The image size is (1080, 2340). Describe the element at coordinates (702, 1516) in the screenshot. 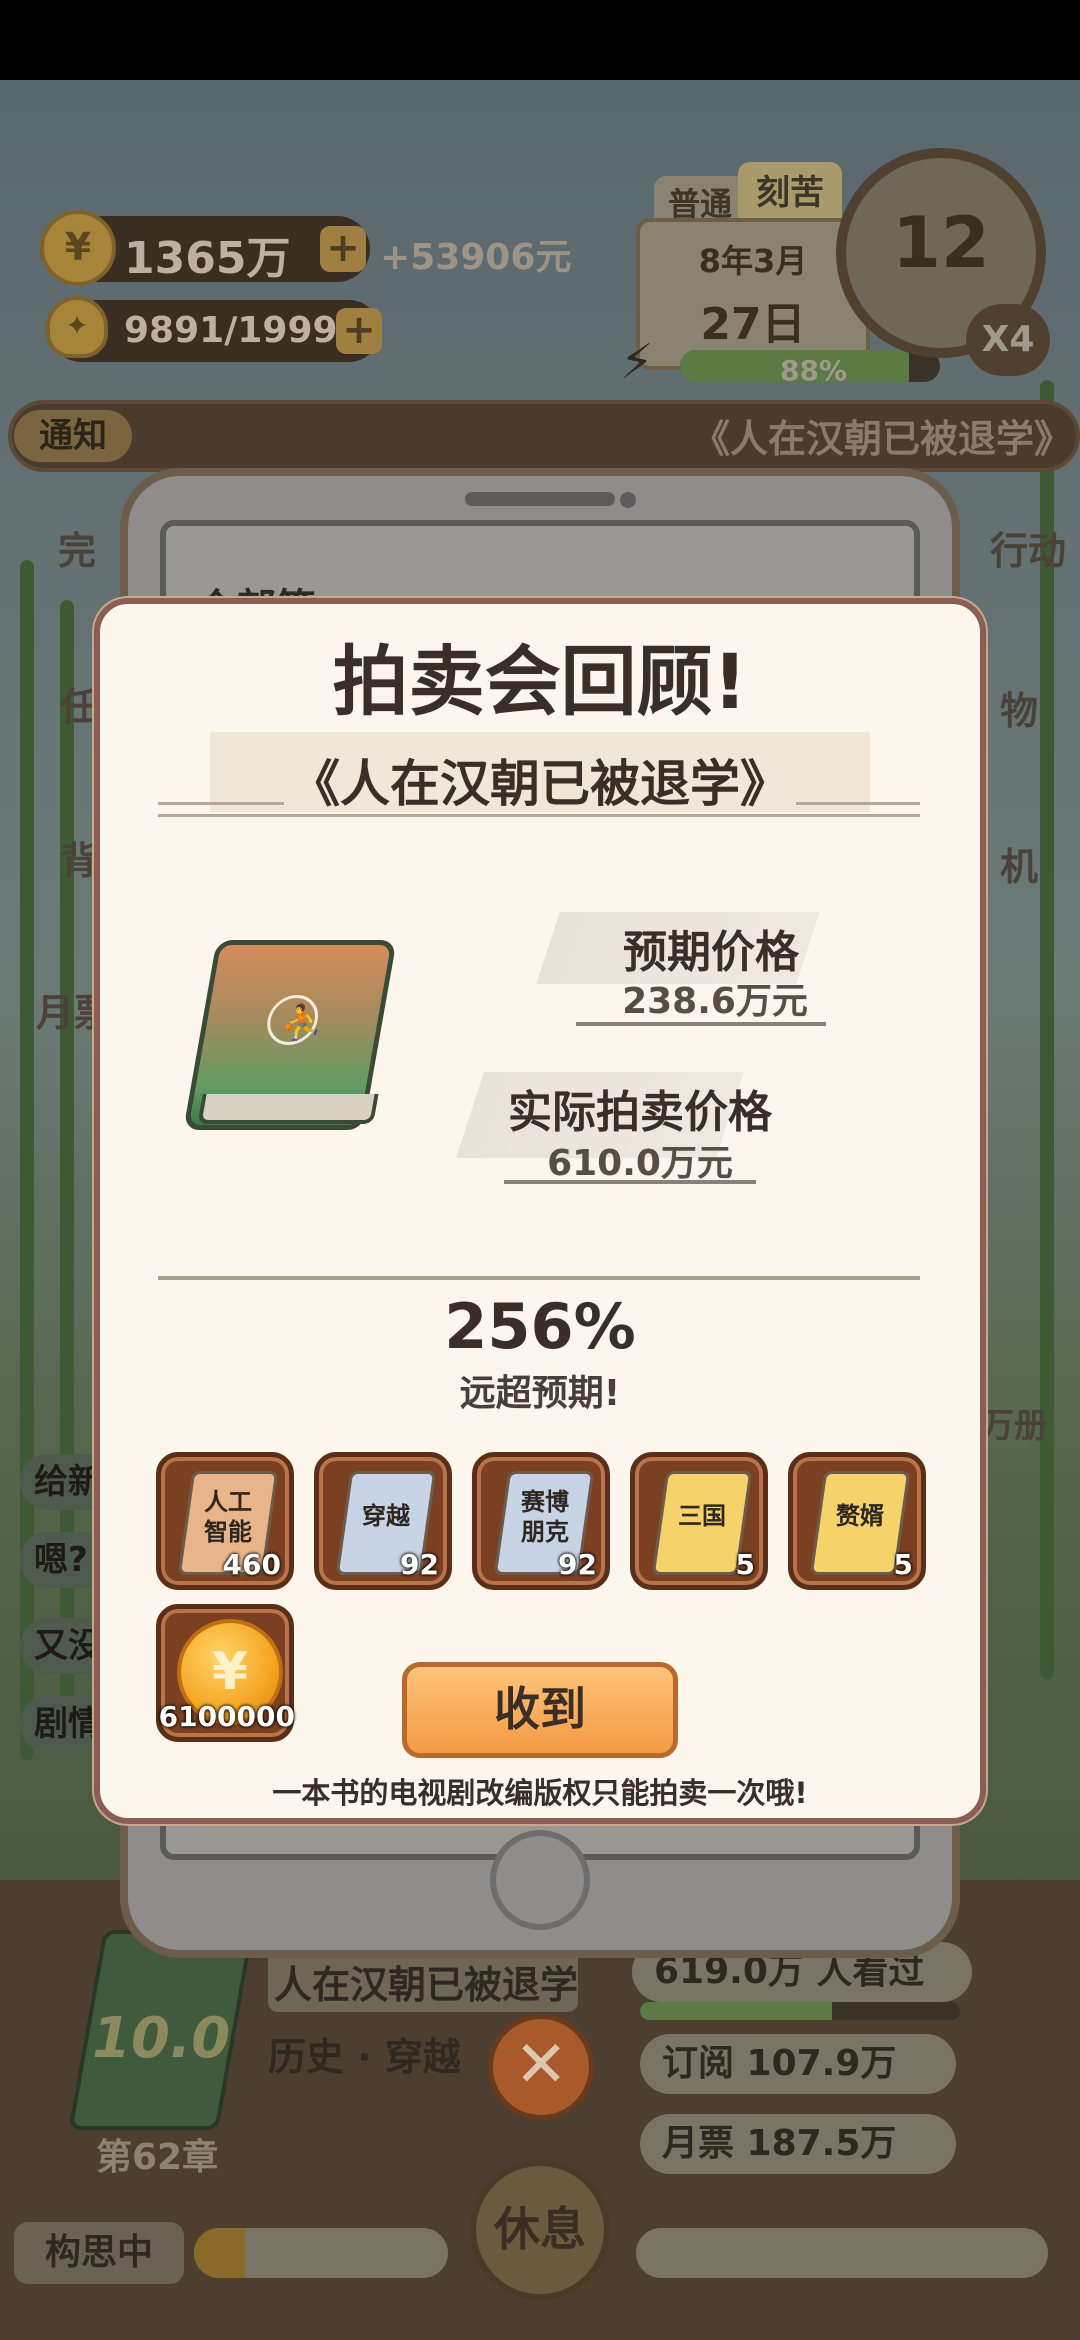

I see `reward-label: 三国` at that location.